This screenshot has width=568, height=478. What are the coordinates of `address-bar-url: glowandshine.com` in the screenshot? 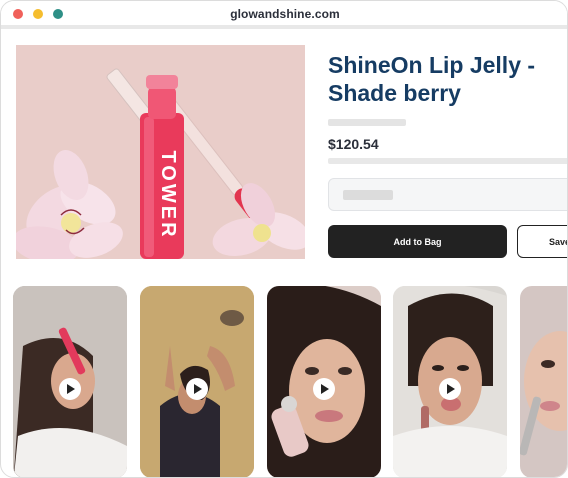 It's located at (284, 14).